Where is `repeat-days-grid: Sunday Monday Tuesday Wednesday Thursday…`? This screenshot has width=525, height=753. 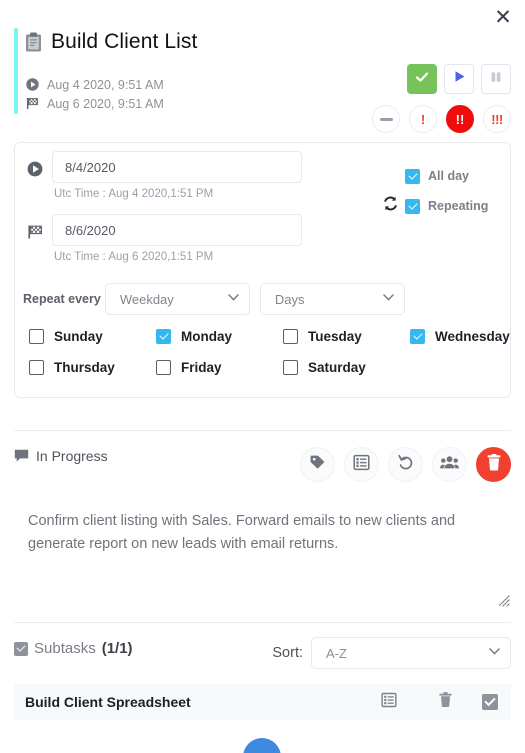
repeat-days-grid: Sunday Monday Tuesday Wednesday Thursday… is located at coordinates (269, 352).